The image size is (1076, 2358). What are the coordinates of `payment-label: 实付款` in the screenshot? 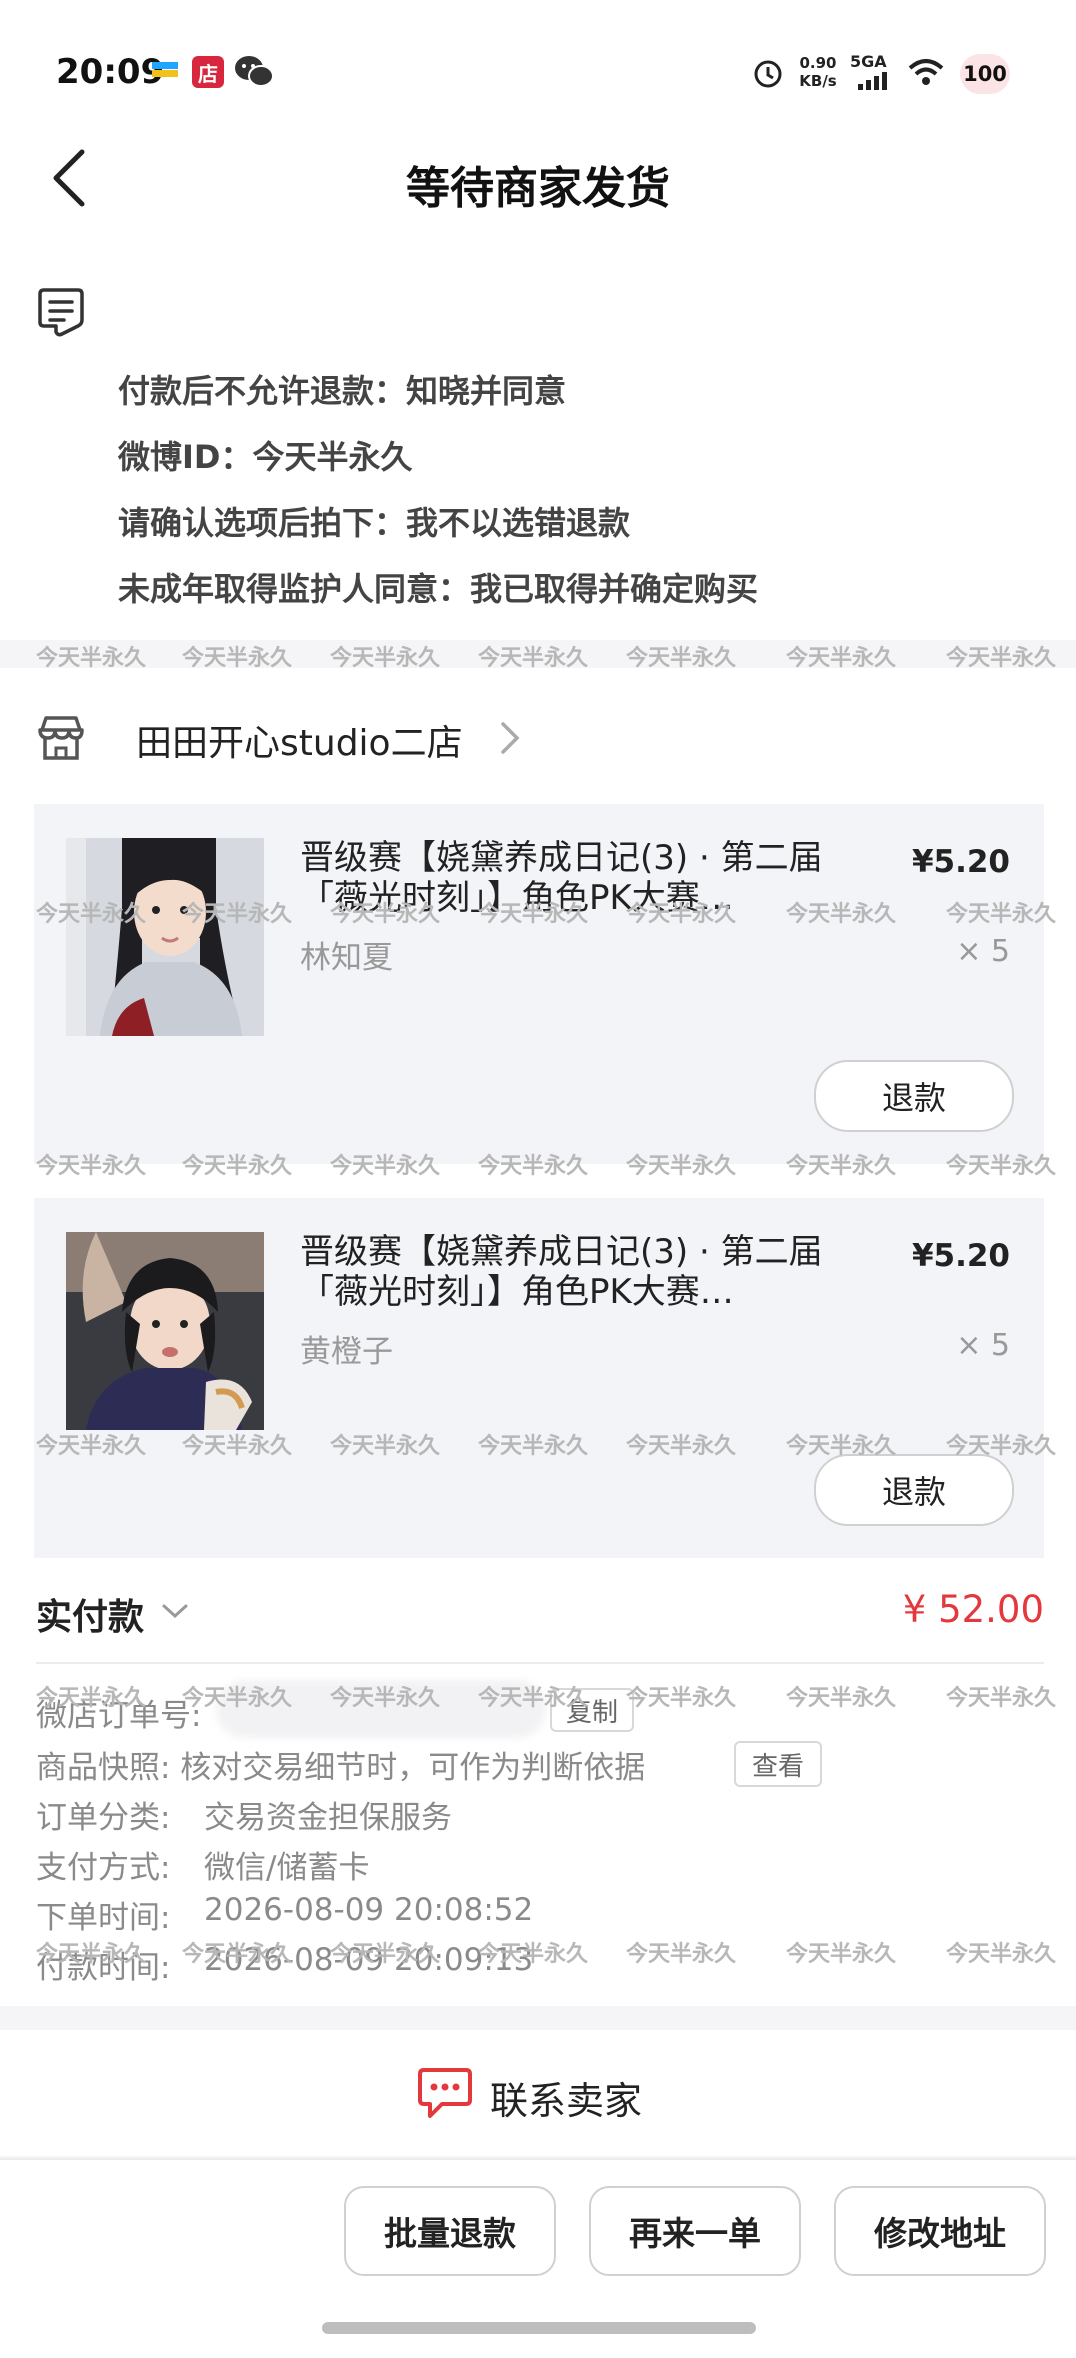 It's located at (90, 1614).